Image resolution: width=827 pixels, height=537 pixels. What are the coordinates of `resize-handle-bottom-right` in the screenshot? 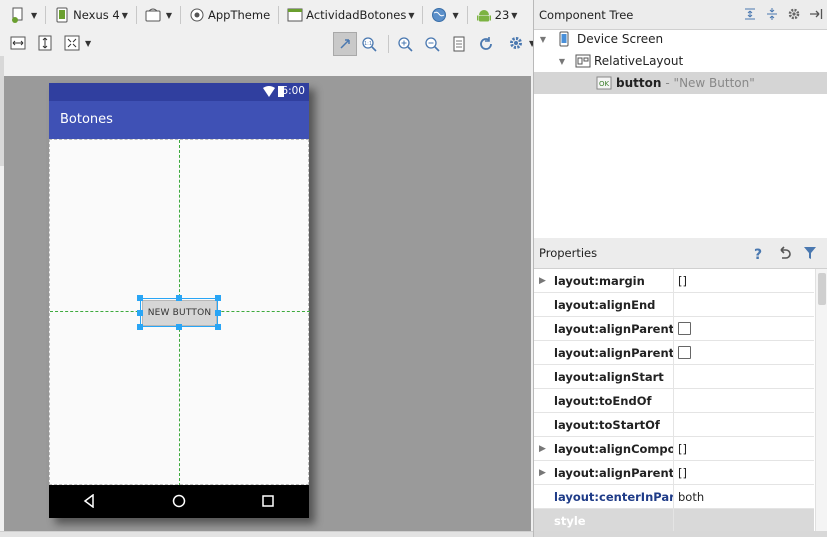 It's located at (218, 327).